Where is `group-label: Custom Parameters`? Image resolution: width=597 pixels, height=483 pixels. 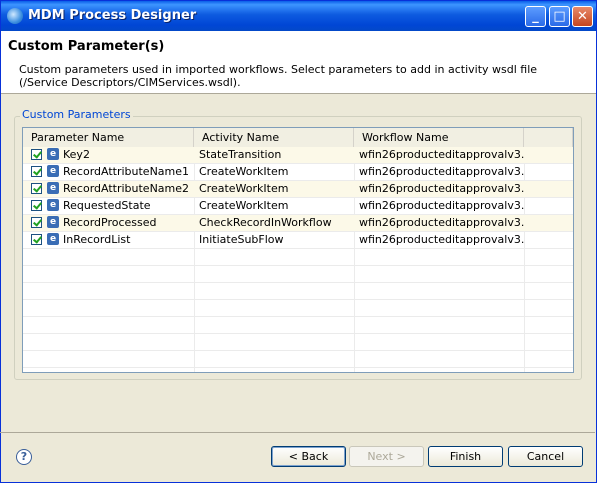 group-label: Custom Parameters is located at coordinates (76, 114).